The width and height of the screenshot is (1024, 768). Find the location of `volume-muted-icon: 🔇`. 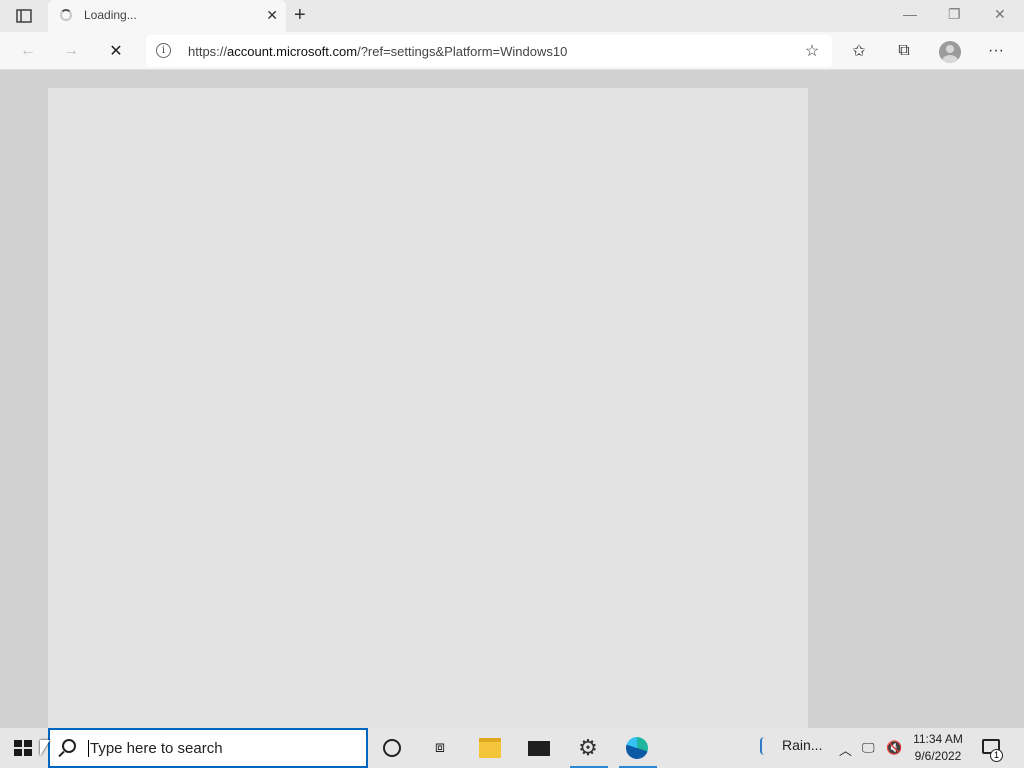

volume-muted-icon: 🔇 is located at coordinates (894, 748).